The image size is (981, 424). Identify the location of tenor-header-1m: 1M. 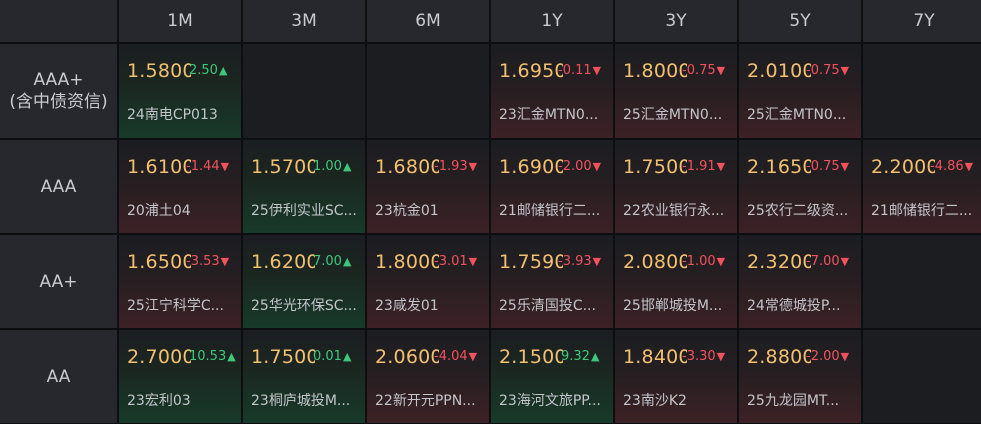
(180, 21).